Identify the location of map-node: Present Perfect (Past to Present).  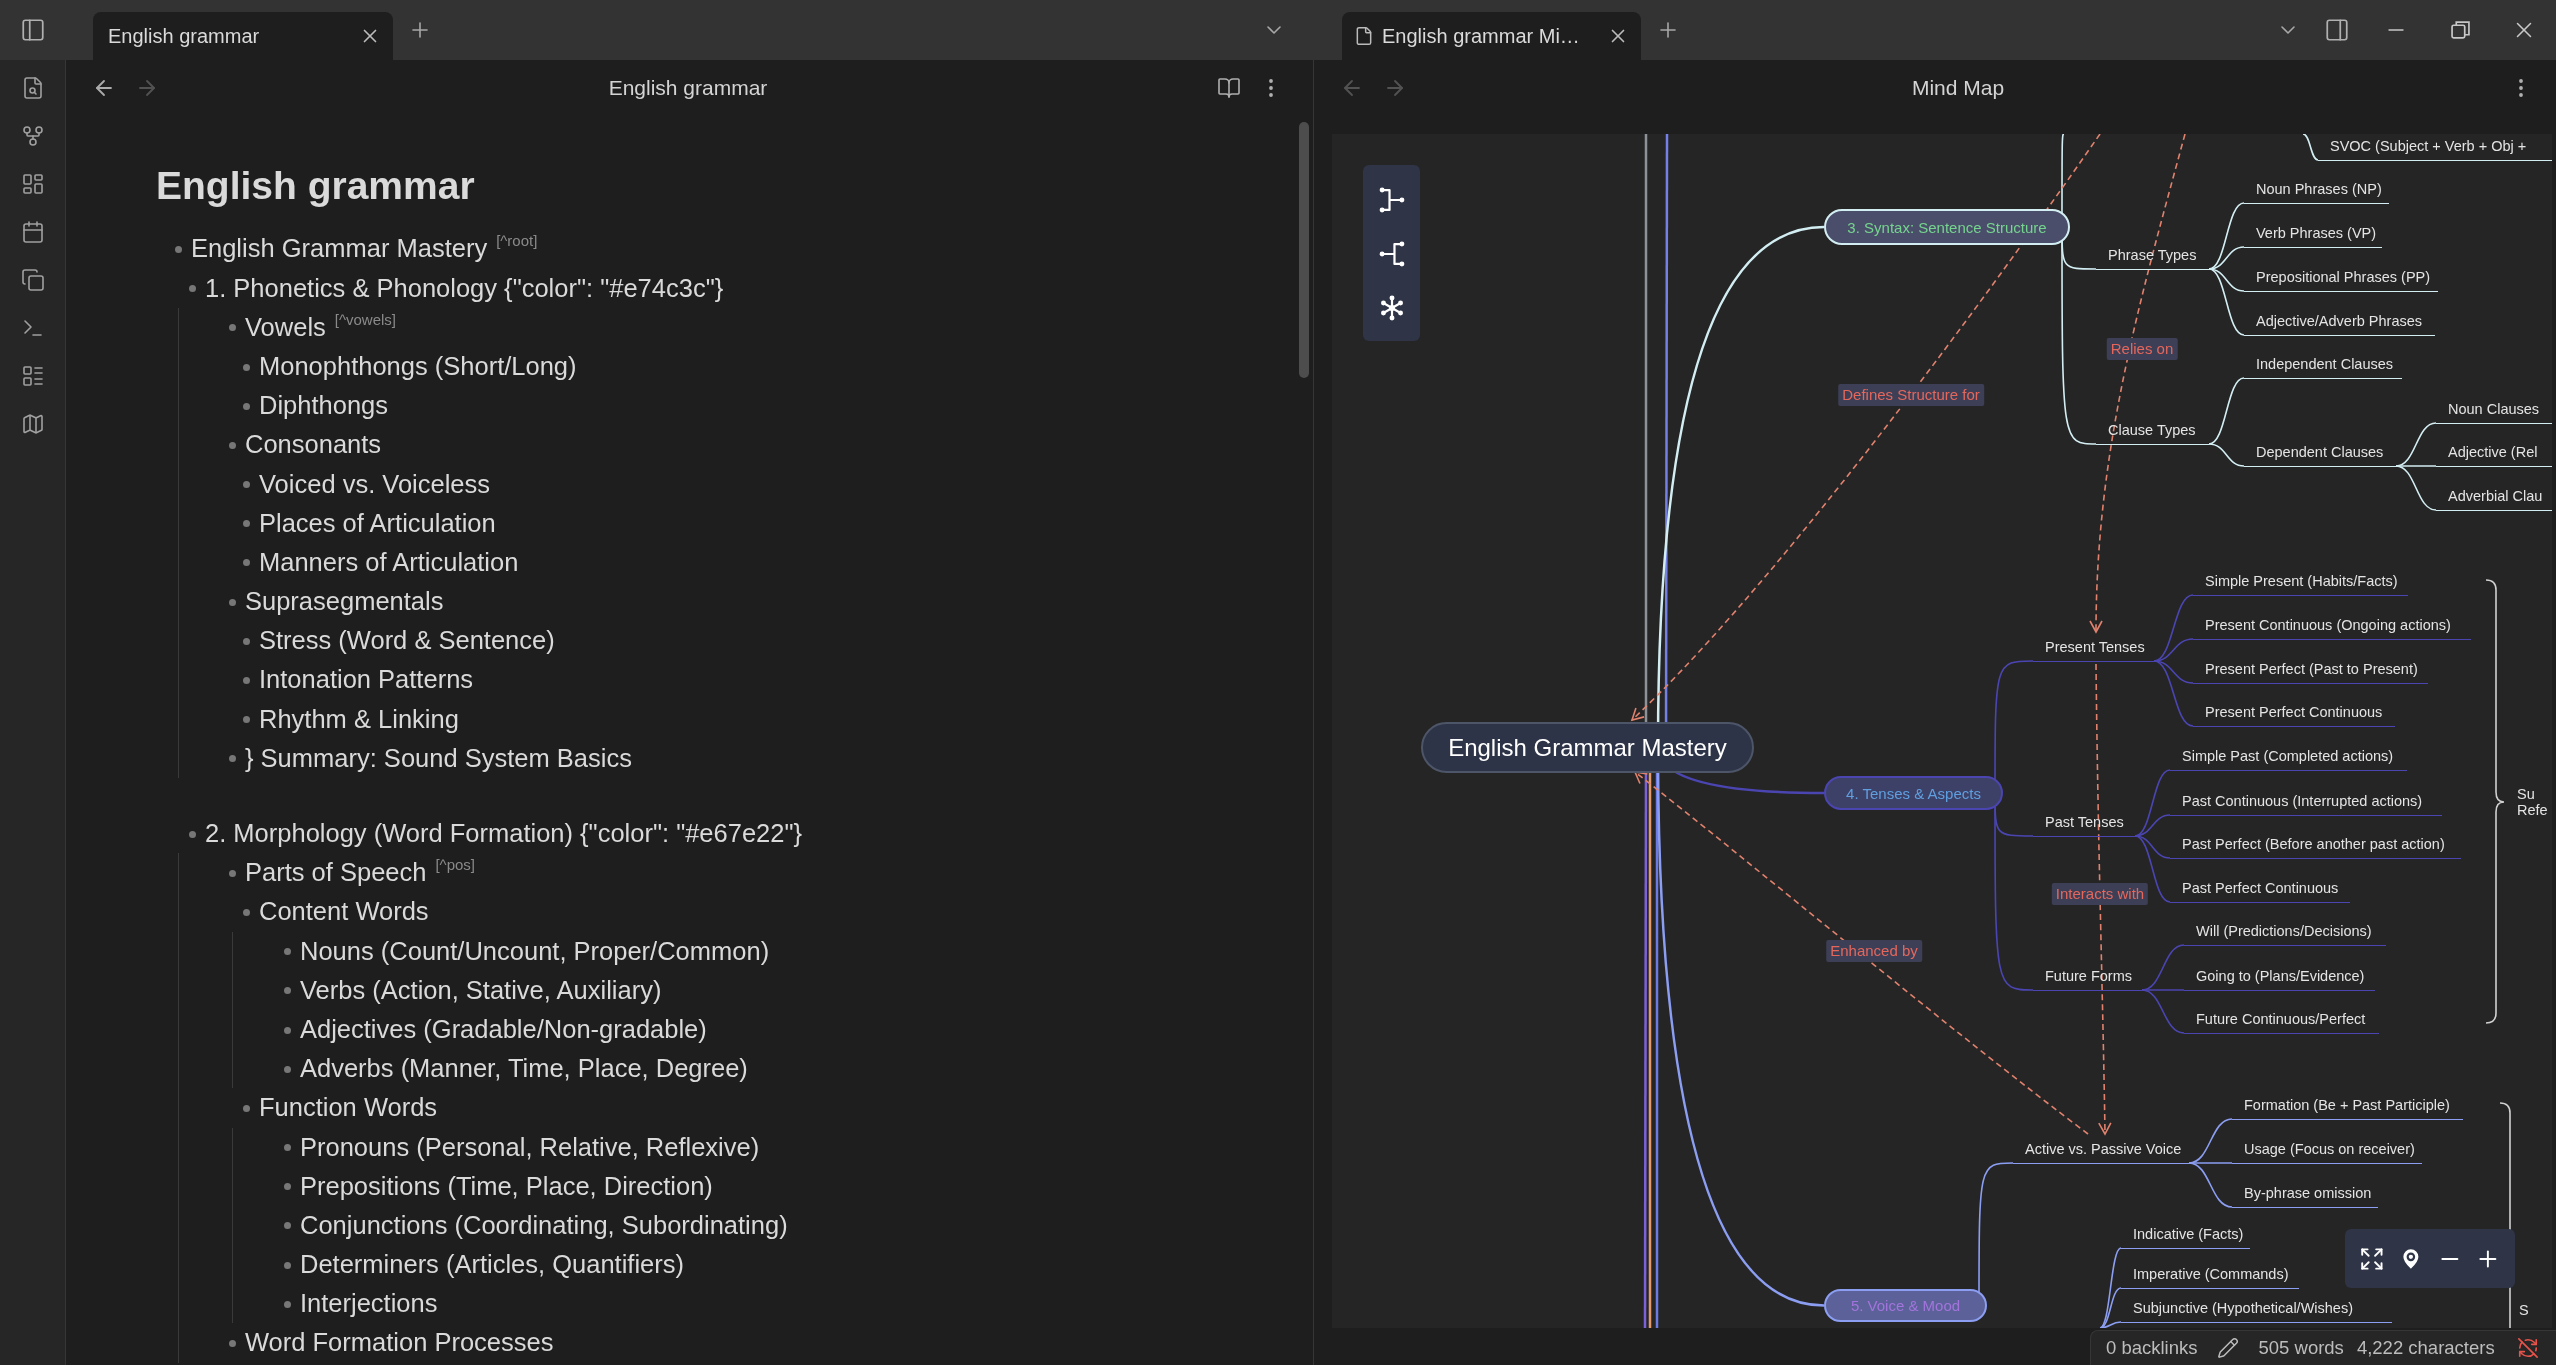
(2310, 672).